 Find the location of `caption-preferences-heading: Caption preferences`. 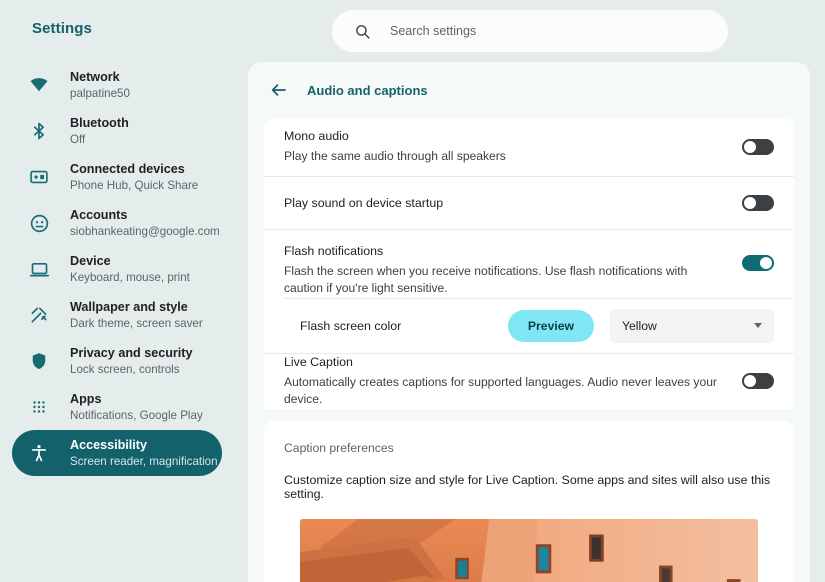

caption-preferences-heading: Caption preferences is located at coordinates (339, 447).